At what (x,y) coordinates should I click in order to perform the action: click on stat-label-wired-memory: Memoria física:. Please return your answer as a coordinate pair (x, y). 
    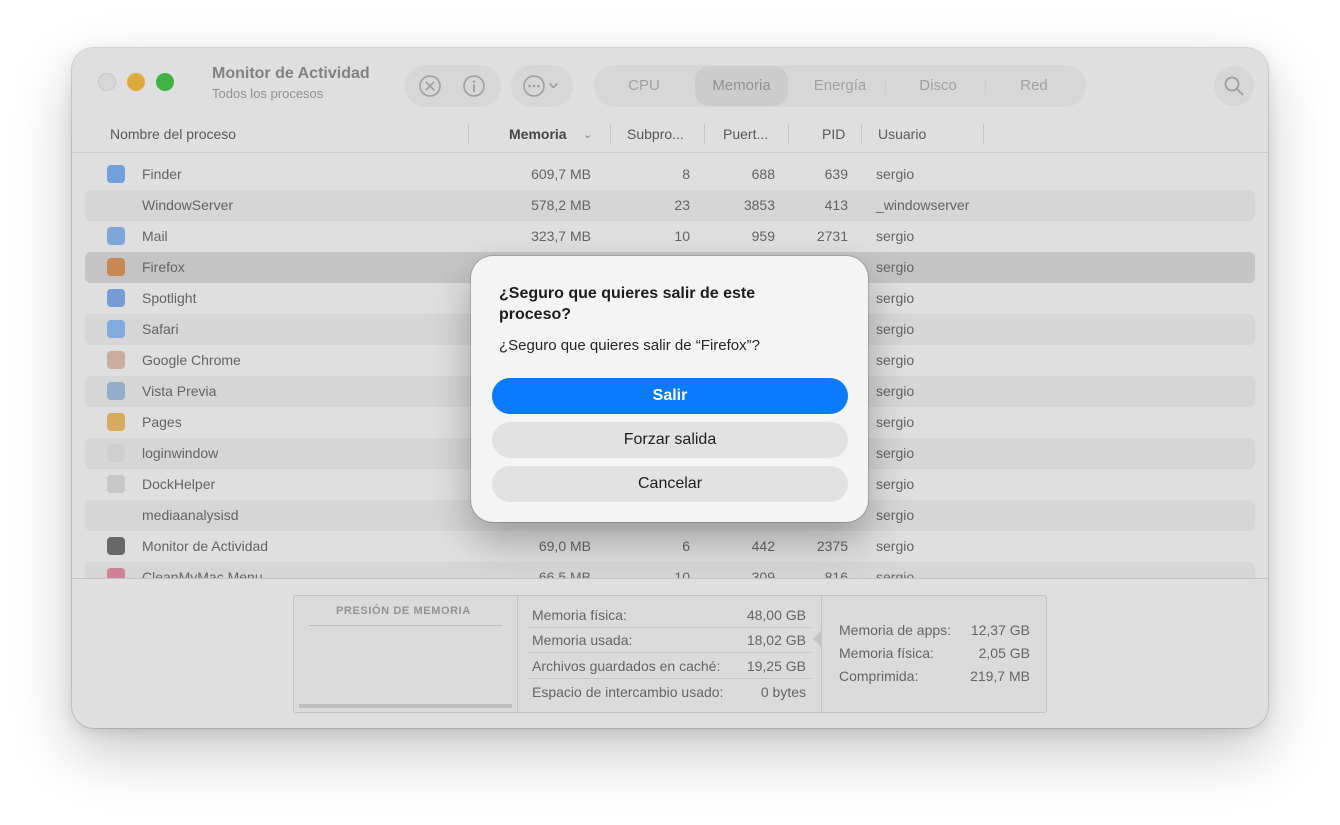
    Looking at the image, I should click on (886, 653).